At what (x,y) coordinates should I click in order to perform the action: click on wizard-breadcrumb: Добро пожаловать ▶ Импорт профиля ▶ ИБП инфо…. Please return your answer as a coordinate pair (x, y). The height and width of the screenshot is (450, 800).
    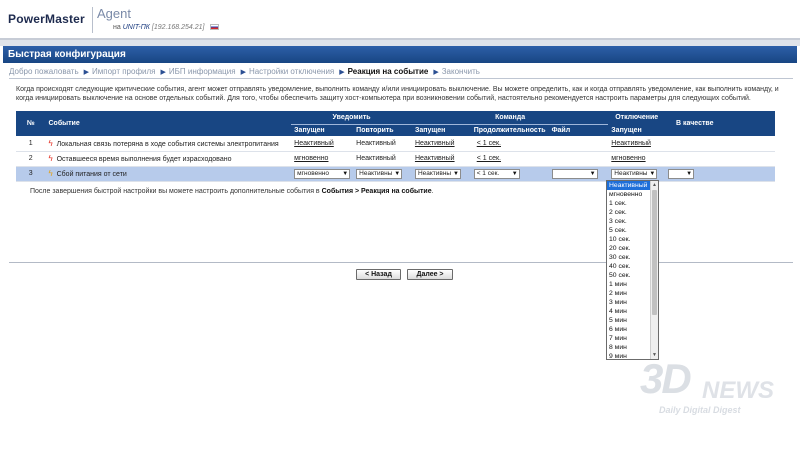
    Looking at the image, I should click on (401, 73).